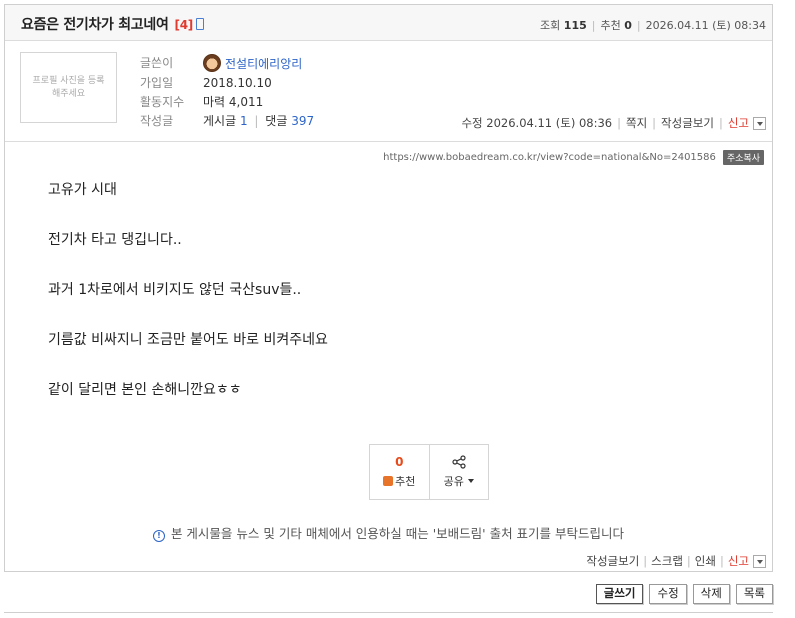 This screenshot has height=618, width=795. What do you see at coordinates (754, 594) in the screenshot?
I see `list-button: 목록` at bounding box center [754, 594].